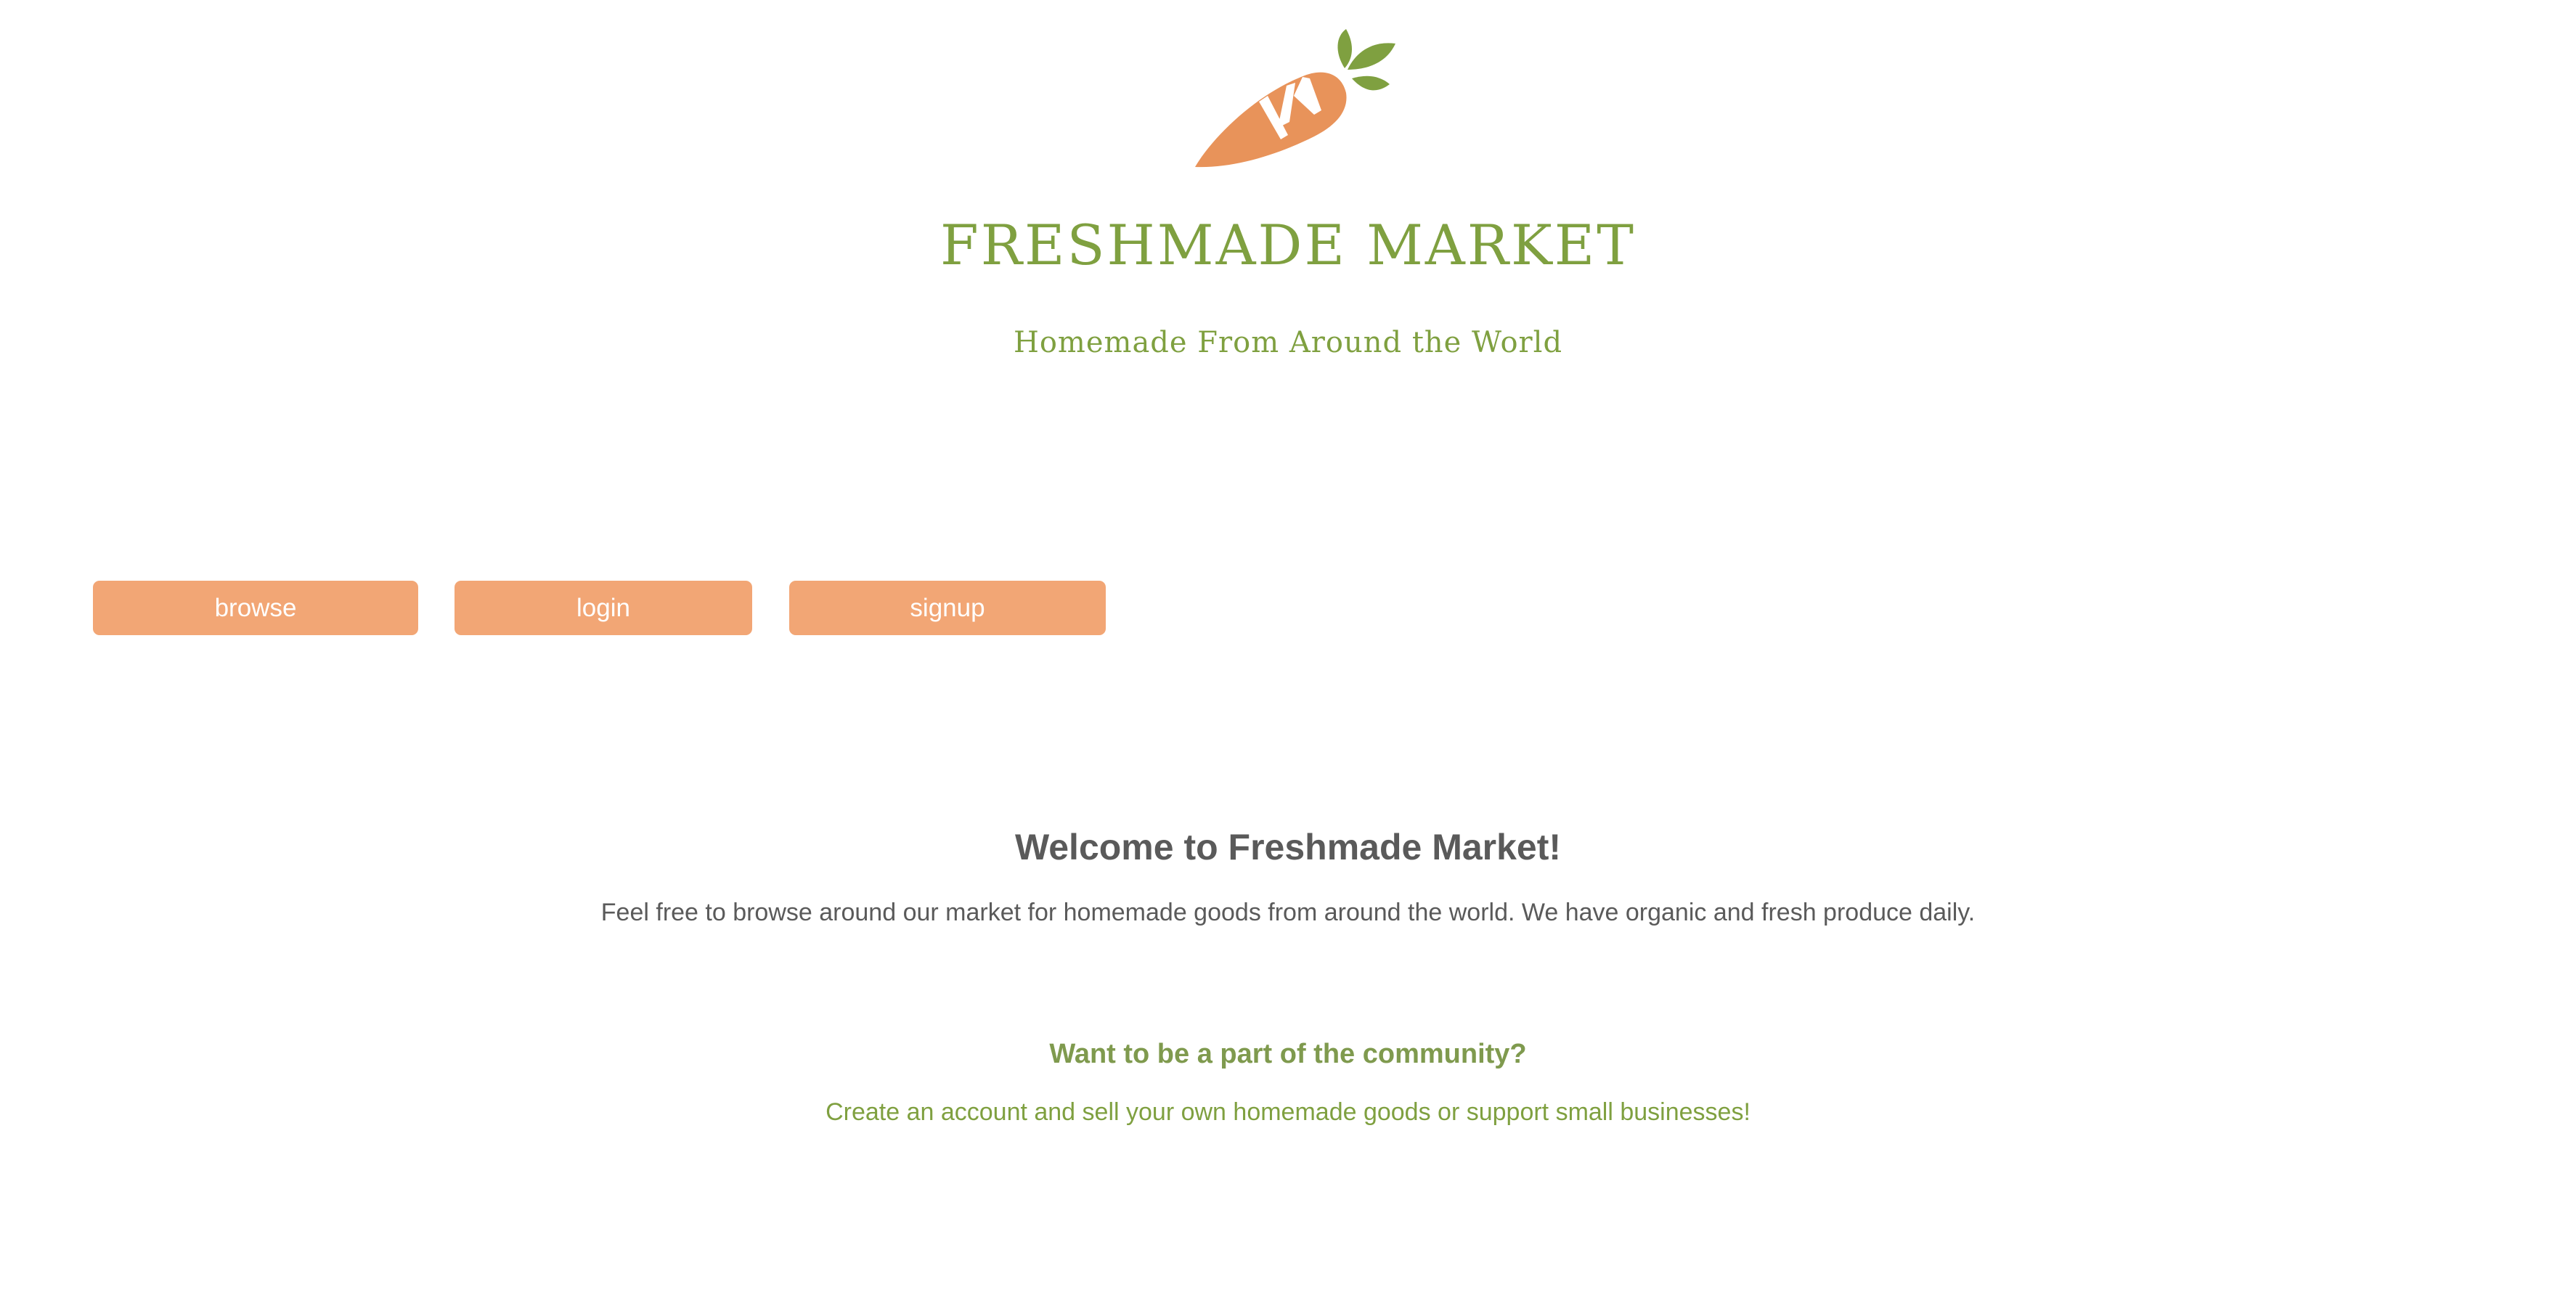 This screenshot has width=2576, height=1295. I want to click on community-heading: Want to be a part of the community?, so click(1288, 1054).